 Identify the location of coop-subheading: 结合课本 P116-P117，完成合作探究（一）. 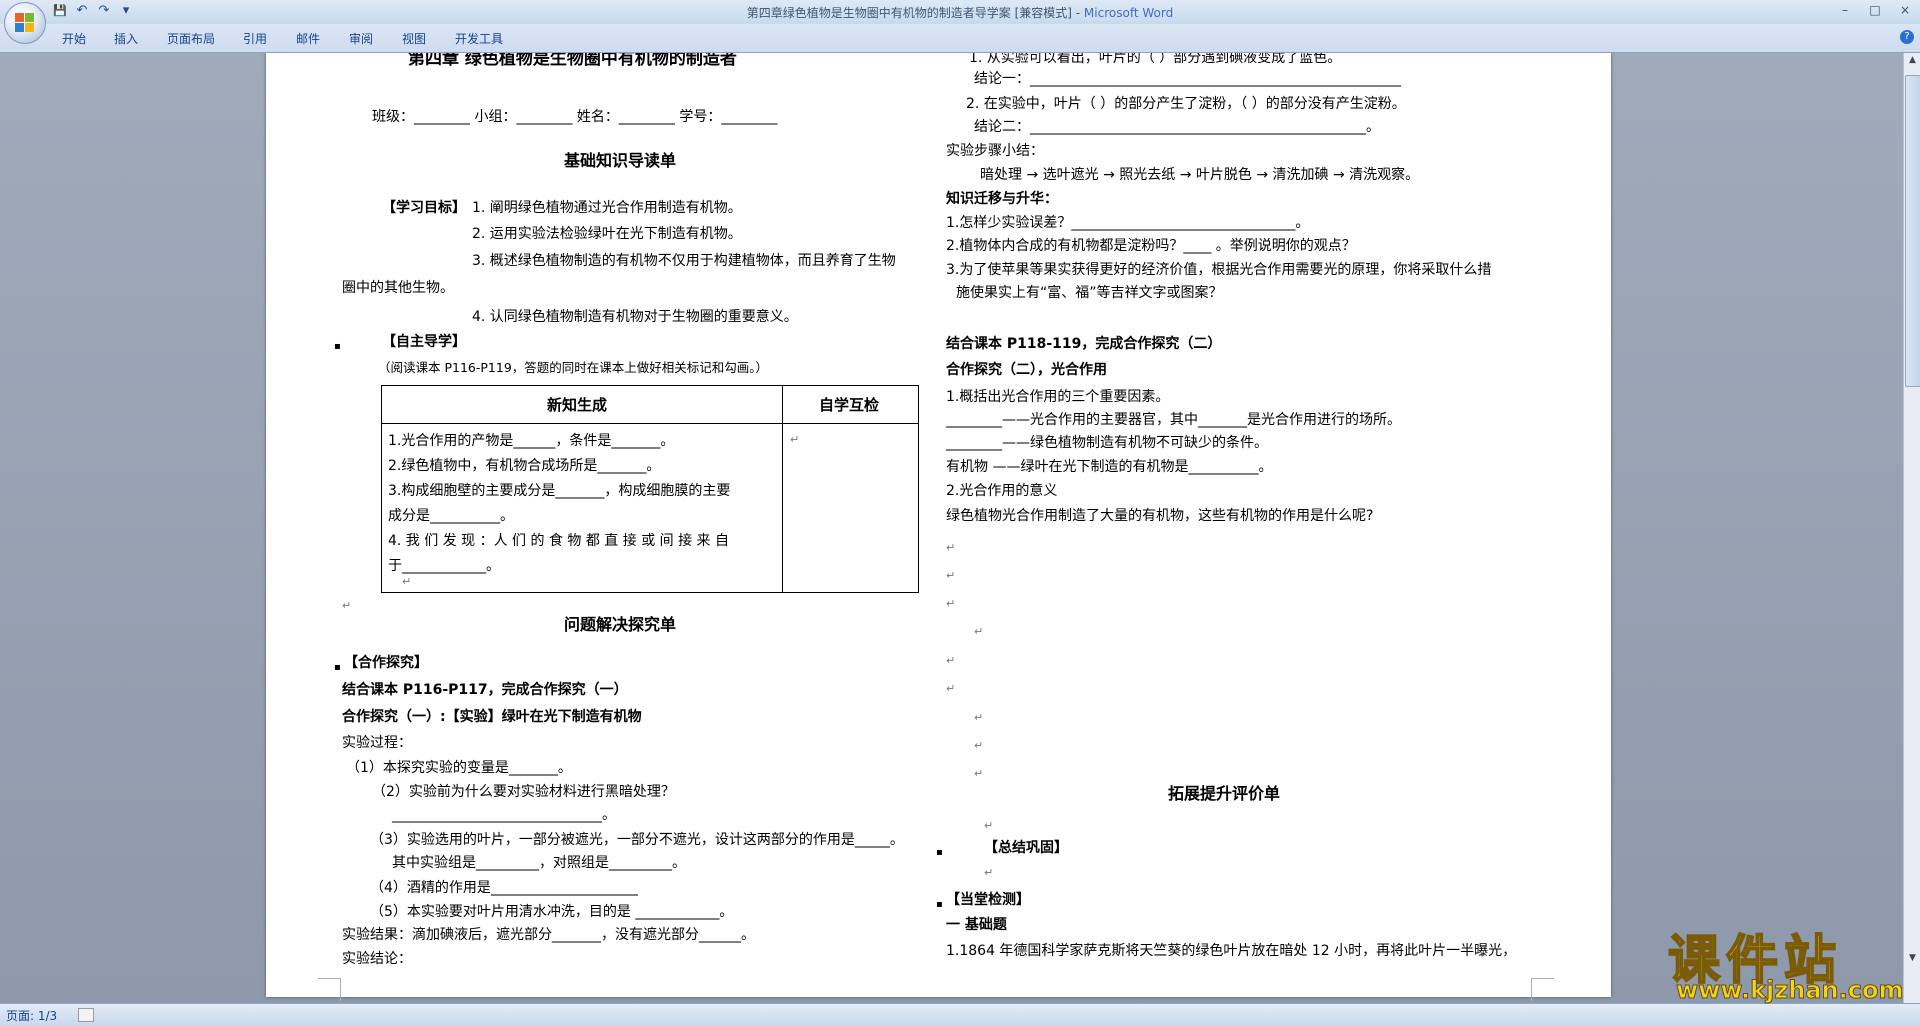
(485, 690).